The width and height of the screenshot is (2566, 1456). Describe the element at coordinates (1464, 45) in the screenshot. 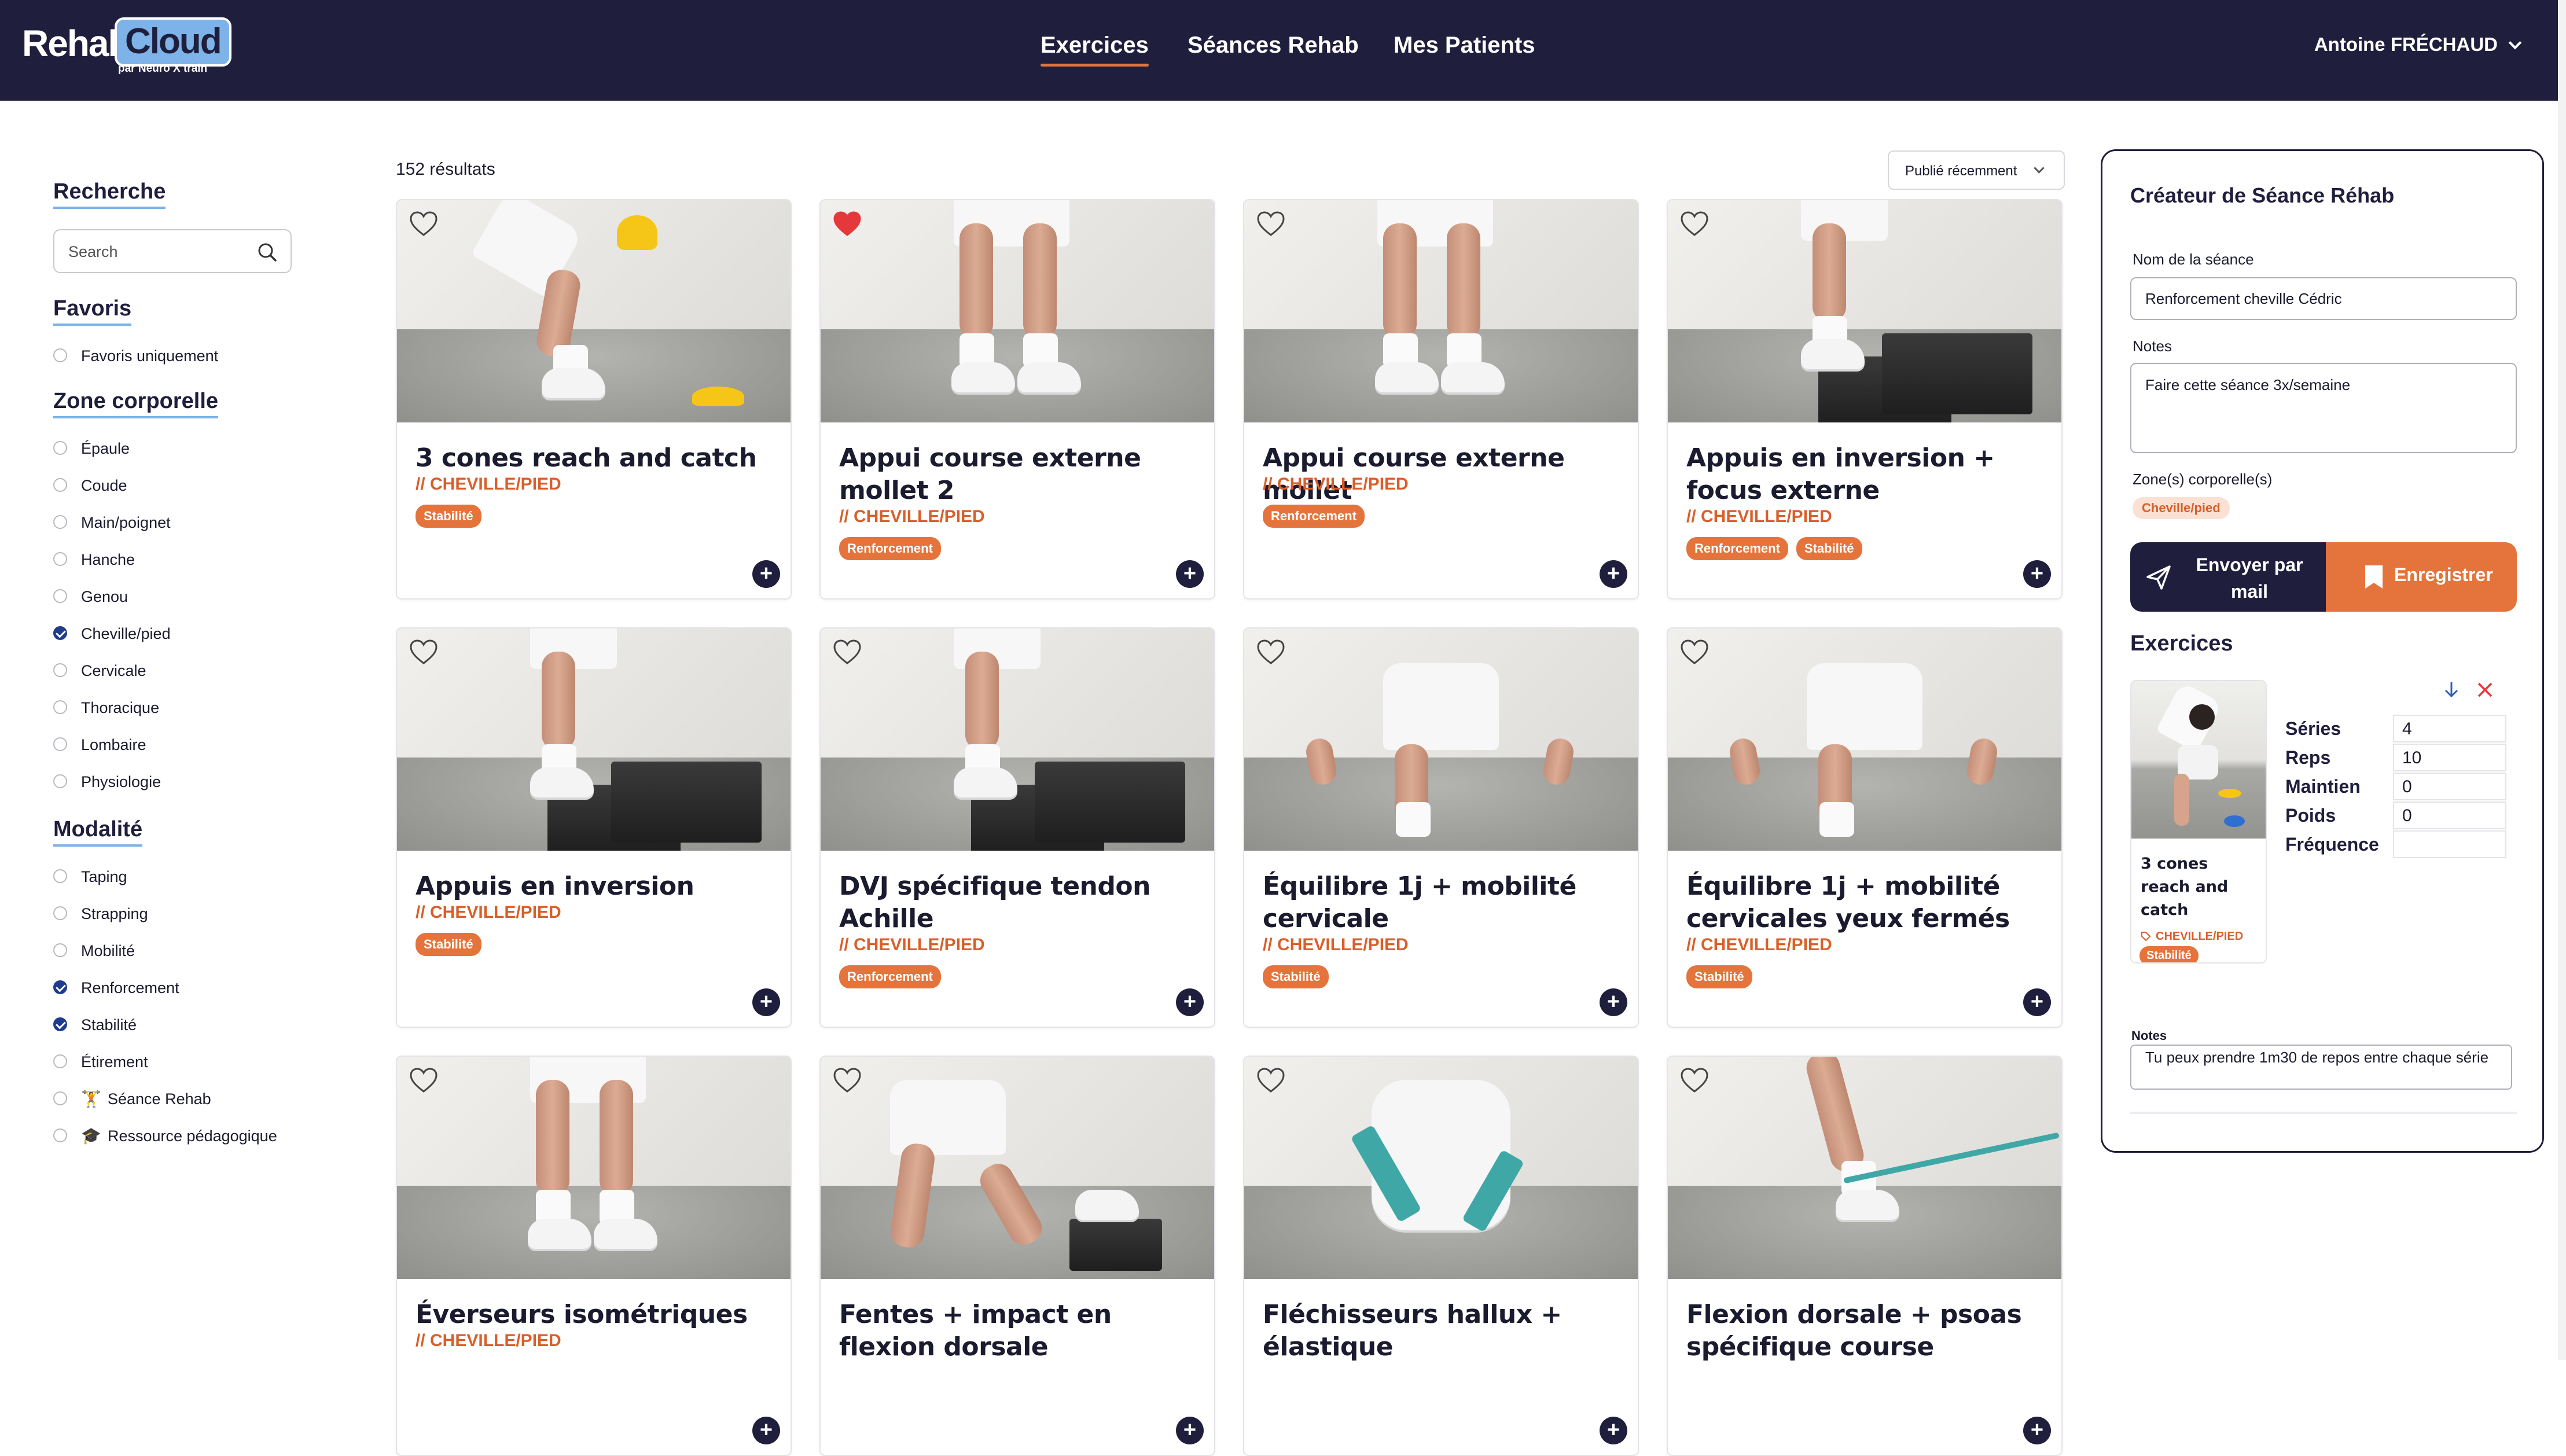

I see `nav-link-mes-patients: Mes Patients` at that location.